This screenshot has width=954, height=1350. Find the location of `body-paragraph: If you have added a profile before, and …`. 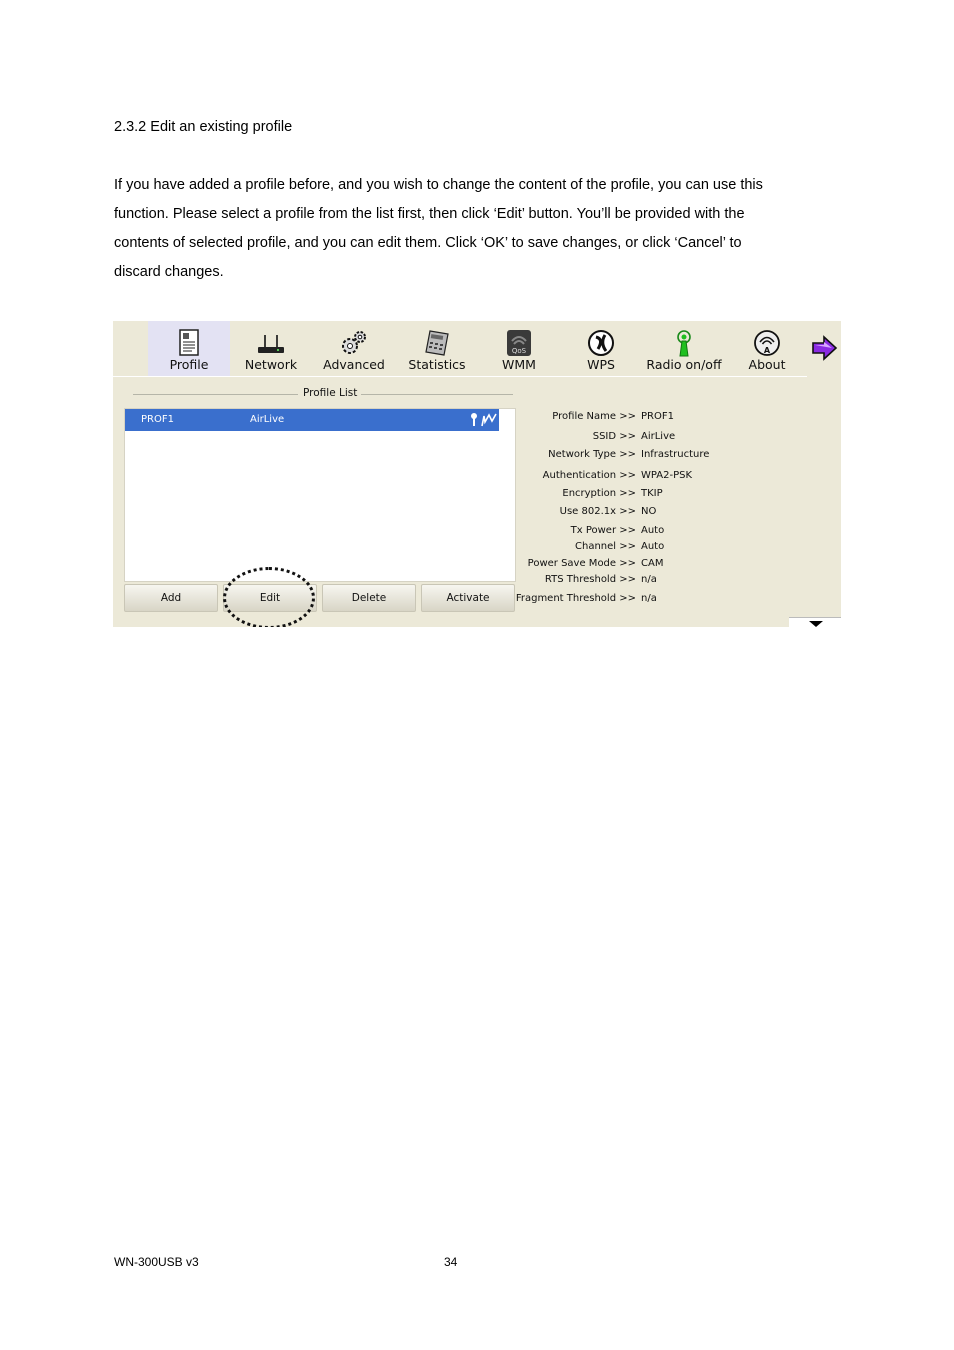

body-paragraph: If you have added a profile before, and … is located at coordinates (479, 229).